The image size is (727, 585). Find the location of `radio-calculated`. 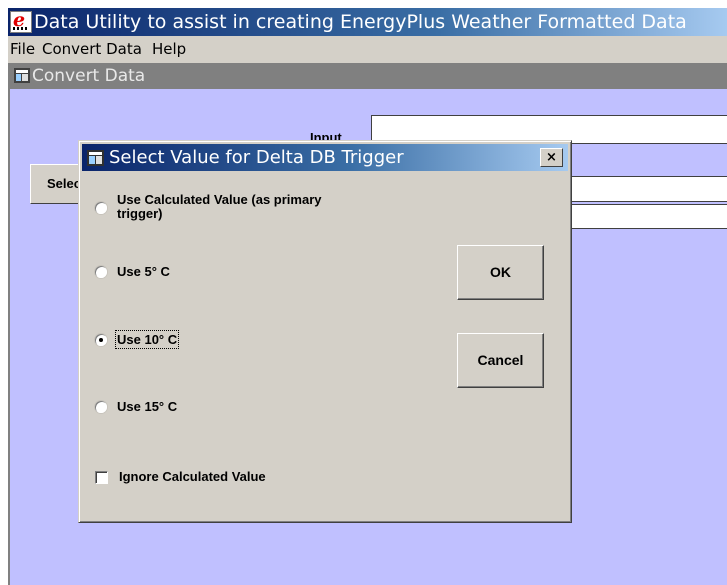

radio-calculated is located at coordinates (101, 208).